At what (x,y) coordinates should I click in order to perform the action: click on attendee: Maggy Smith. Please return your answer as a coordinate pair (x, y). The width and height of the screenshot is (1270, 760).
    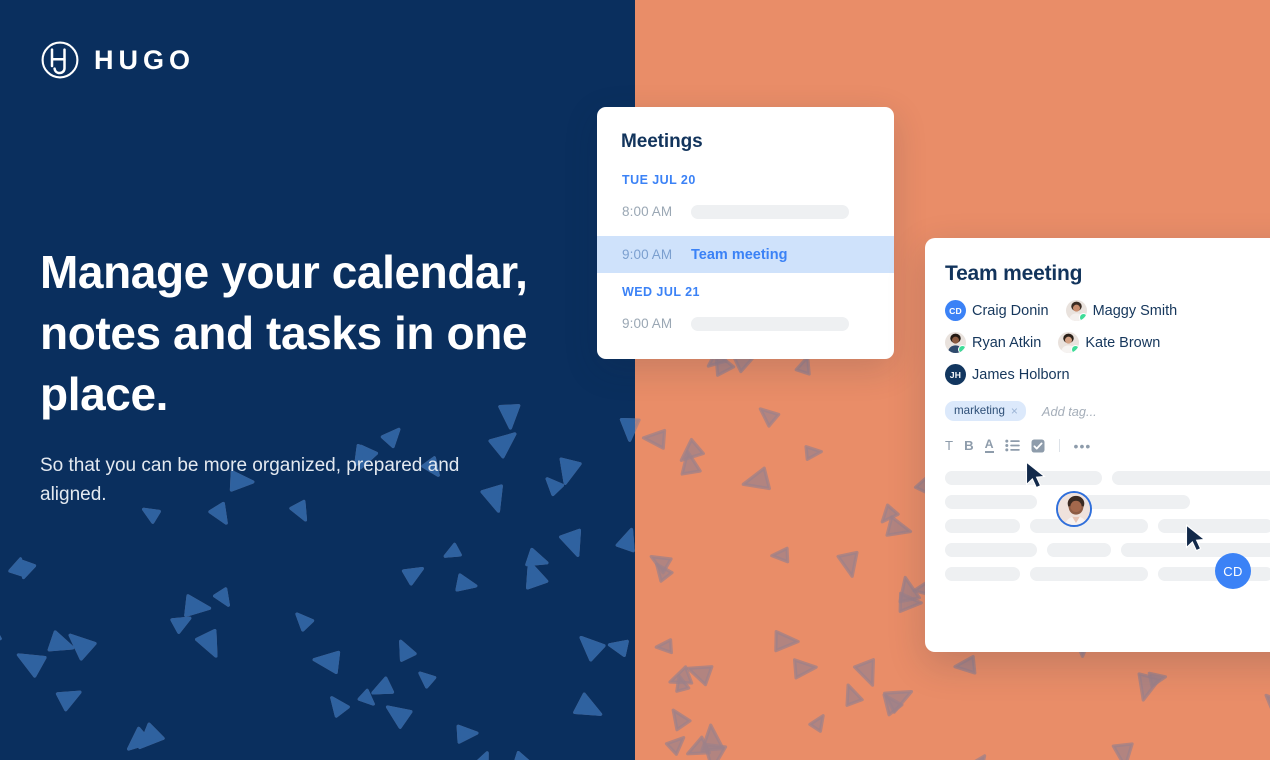
    Looking at the image, I should click on (1121, 310).